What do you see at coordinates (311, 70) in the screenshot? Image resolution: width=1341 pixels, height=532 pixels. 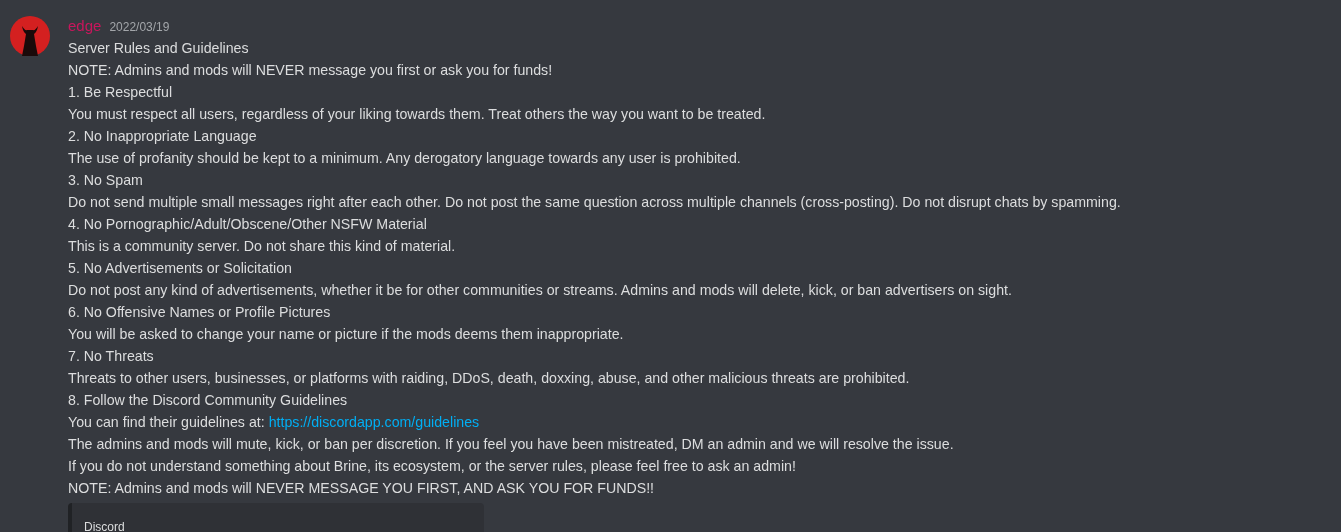 I see `message-line: NOTE: Admins and mods will NEVER message you first or ask you for funds!` at bounding box center [311, 70].